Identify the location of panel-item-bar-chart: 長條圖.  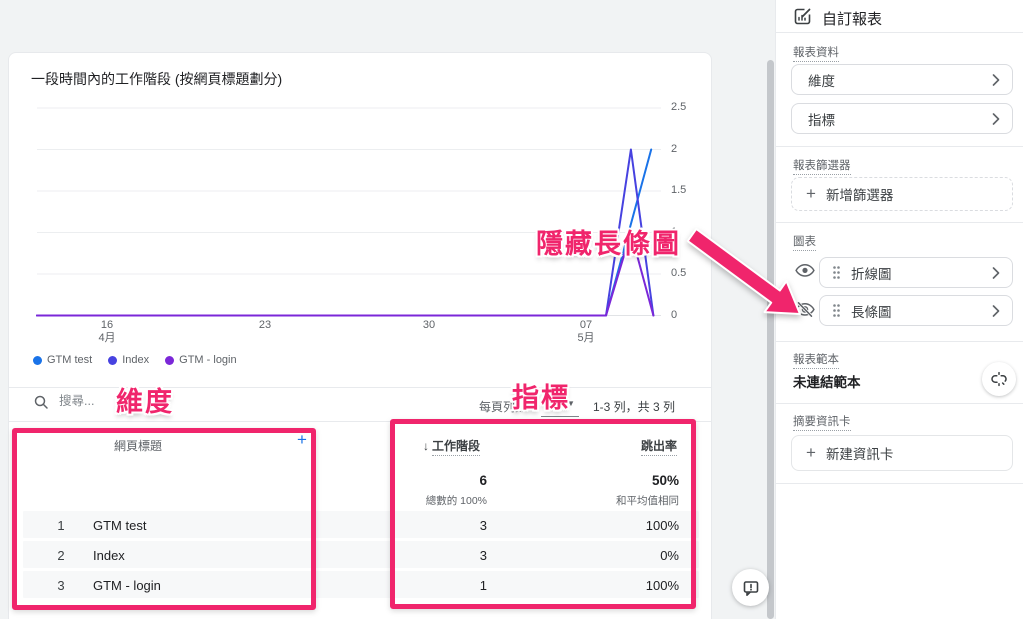
(916, 310).